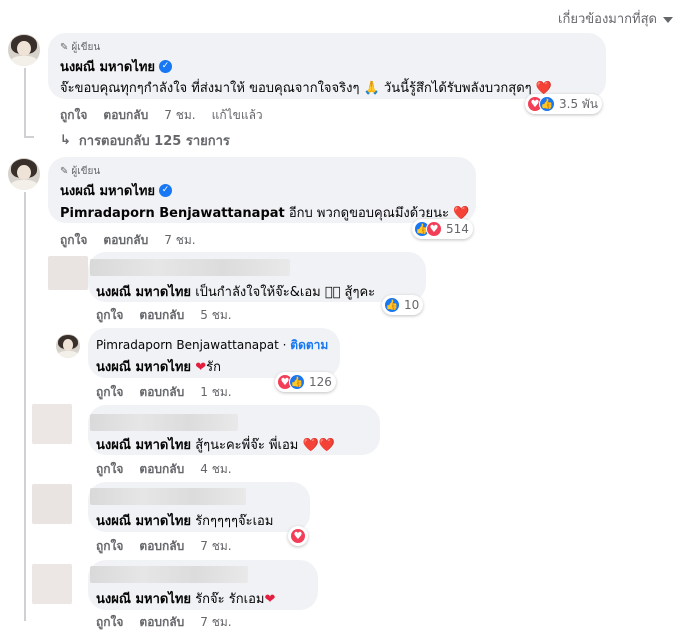  I want to click on sort-label: เกี่ยวข้องมากที่สุด, so click(607, 19).